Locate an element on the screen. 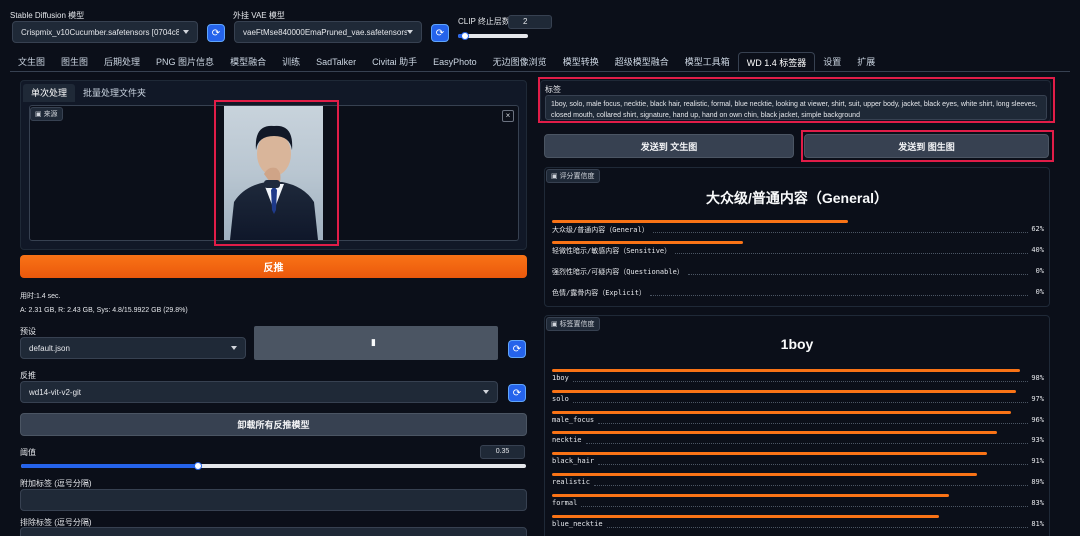 Image resolution: width=1080 pixels, height=536 pixels. additional-tags-input is located at coordinates (273, 500).